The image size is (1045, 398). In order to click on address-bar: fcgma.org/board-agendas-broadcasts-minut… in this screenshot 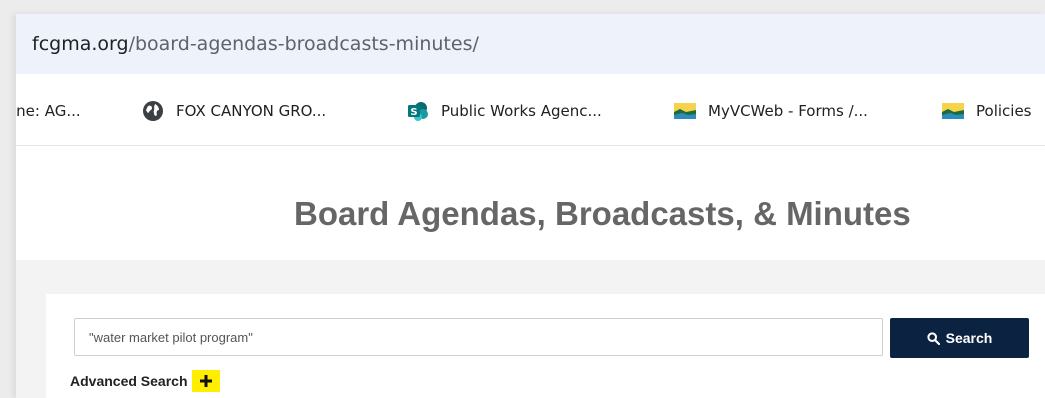, I will do `click(530, 44)`.